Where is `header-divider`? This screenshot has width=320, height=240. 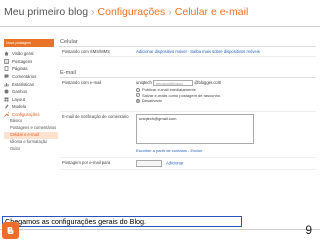
header-divider is located at coordinates (160, 26).